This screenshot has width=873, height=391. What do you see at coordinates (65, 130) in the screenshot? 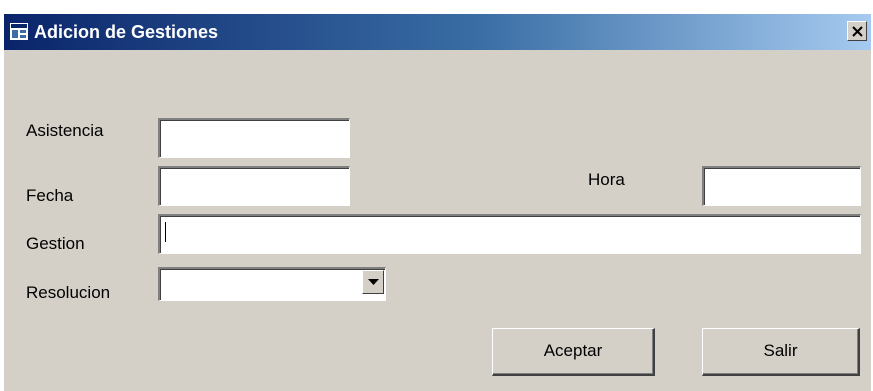
I see `asistencia-label: Asistencia` at bounding box center [65, 130].